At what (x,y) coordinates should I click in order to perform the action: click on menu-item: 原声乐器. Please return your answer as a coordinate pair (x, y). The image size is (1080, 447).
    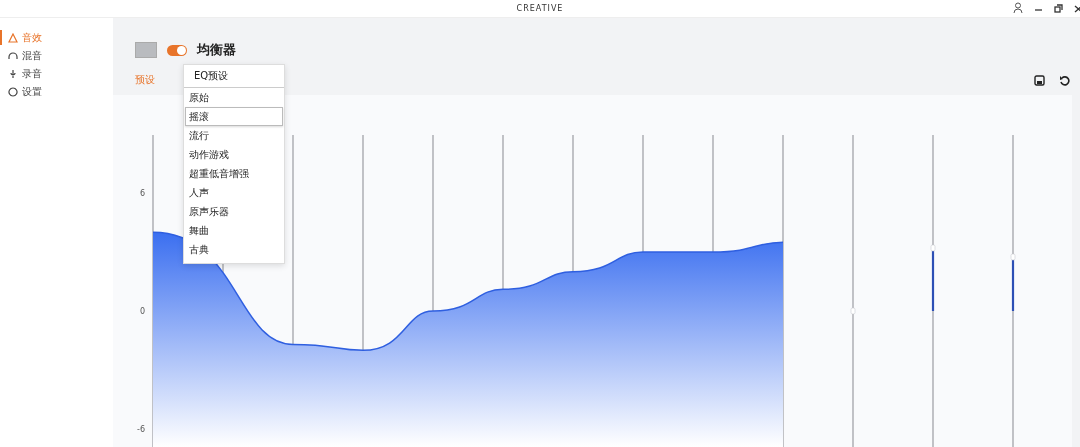
    Looking at the image, I should click on (234, 211).